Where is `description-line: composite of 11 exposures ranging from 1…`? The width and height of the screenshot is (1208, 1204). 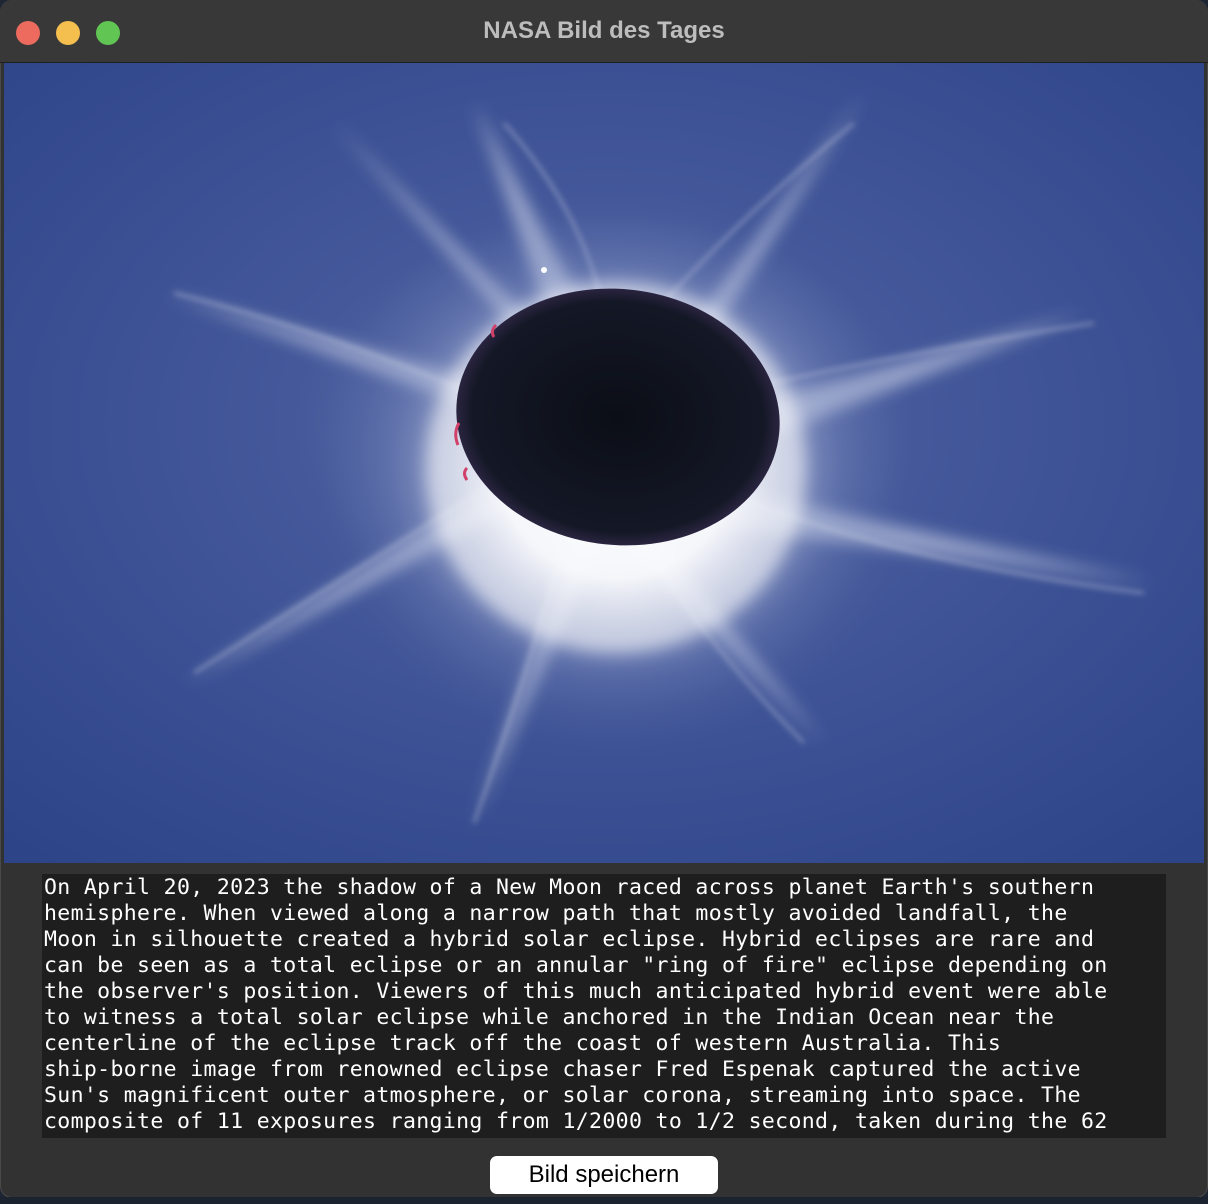 description-line: composite of 11 exposures ranging from 1… is located at coordinates (576, 1121).